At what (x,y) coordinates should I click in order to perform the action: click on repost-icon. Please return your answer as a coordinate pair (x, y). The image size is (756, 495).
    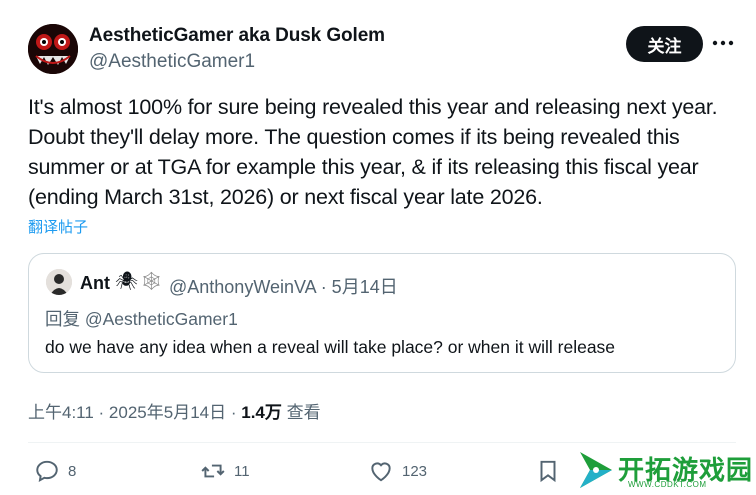
    Looking at the image, I should click on (213, 471).